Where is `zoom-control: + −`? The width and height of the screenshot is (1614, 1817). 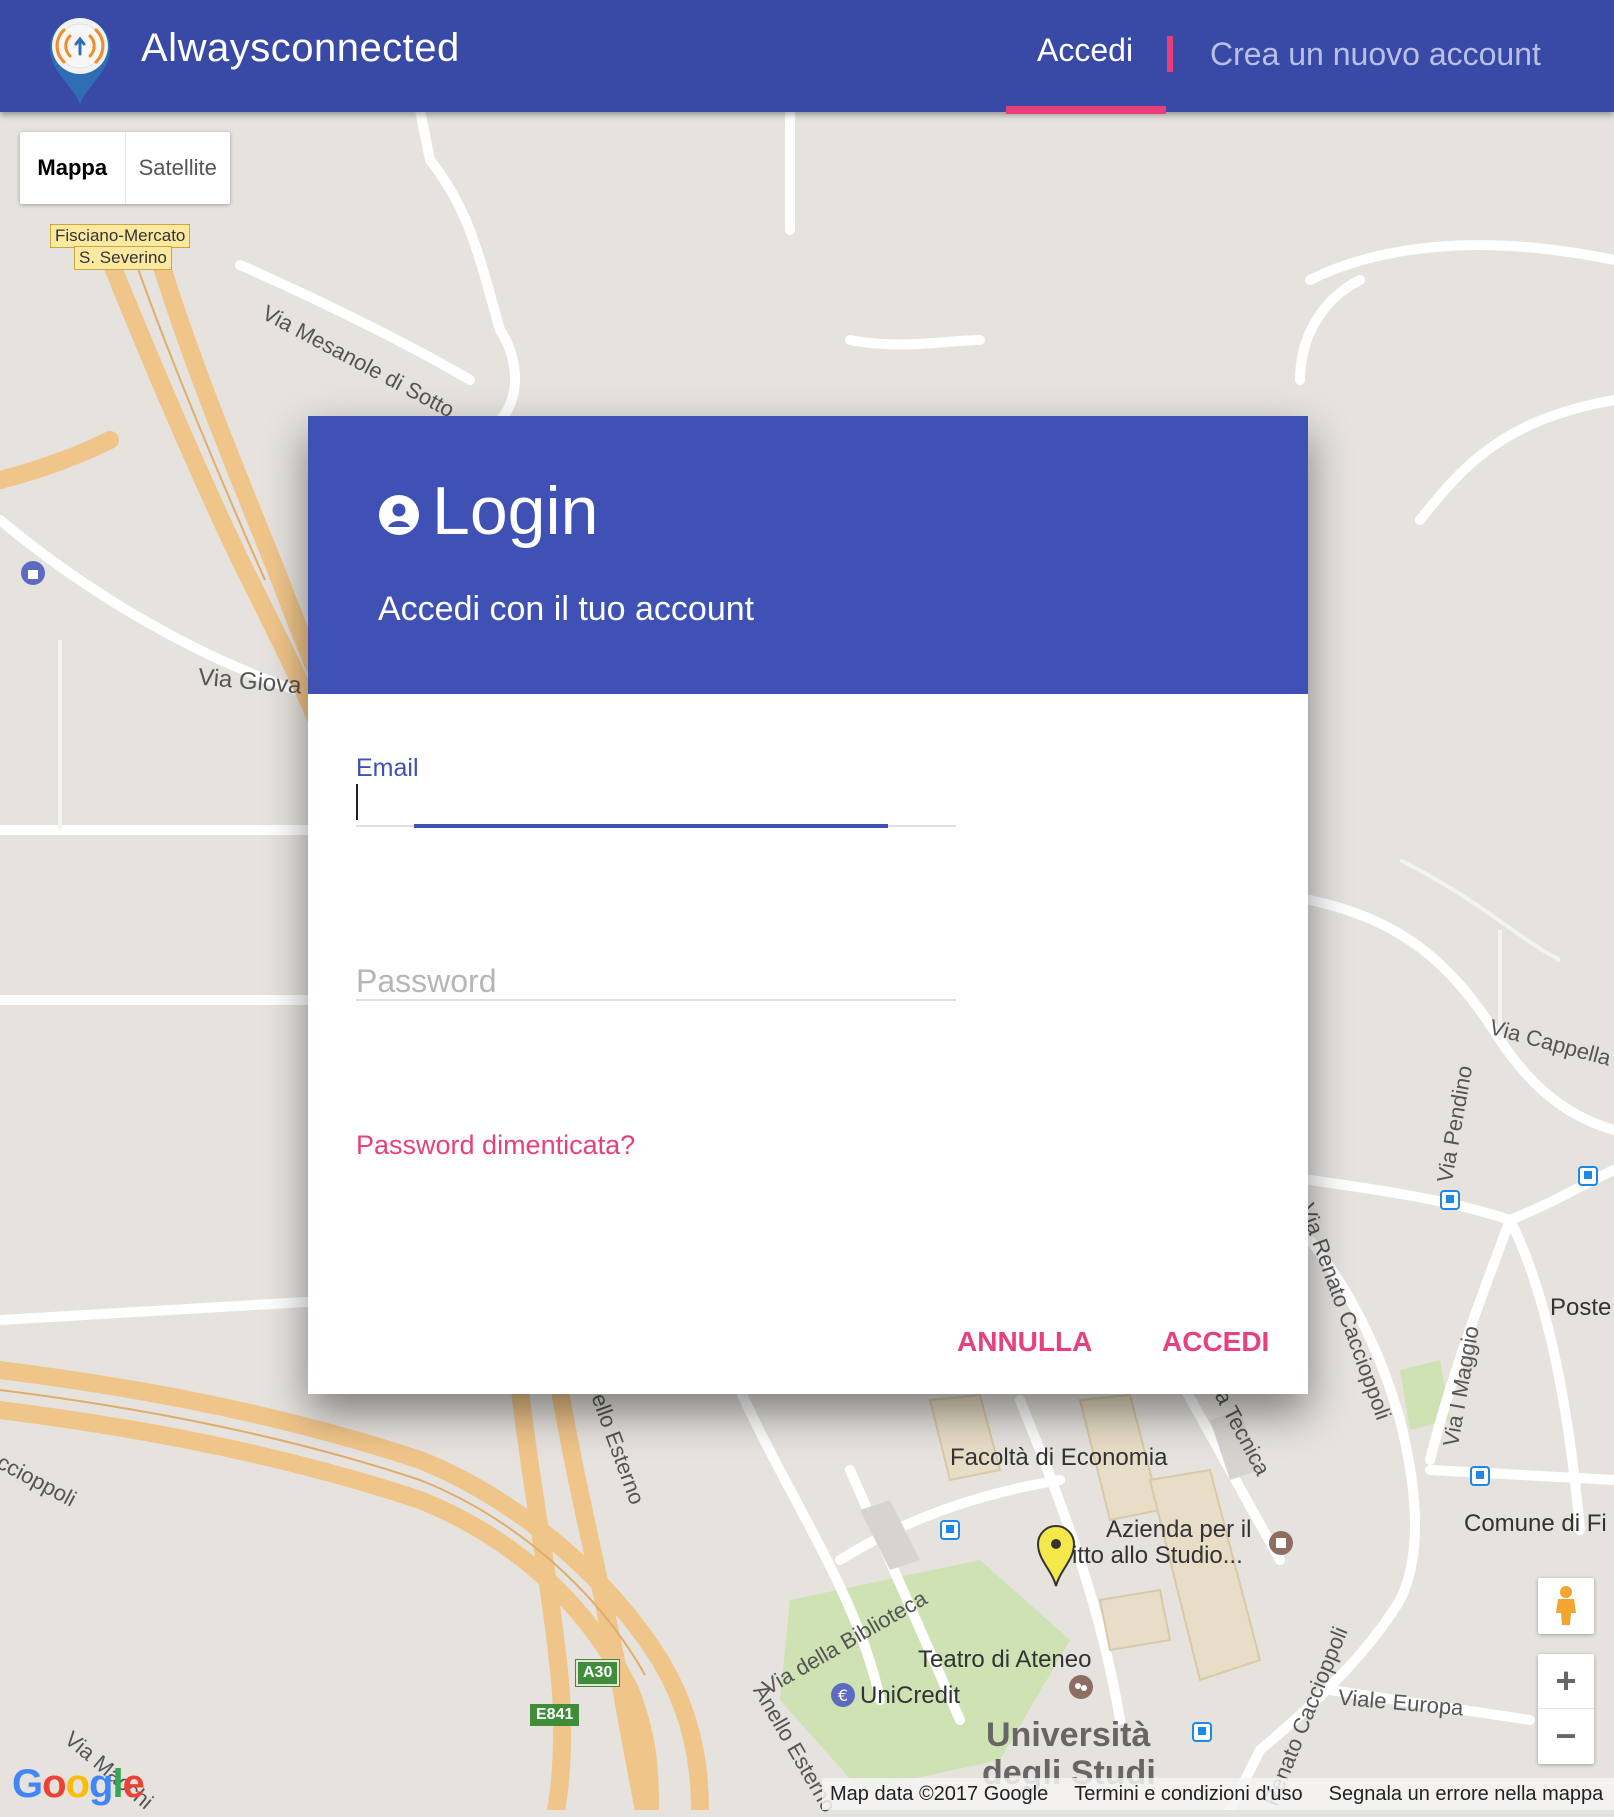 zoom-control: + − is located at coordinates (1566, 1709).